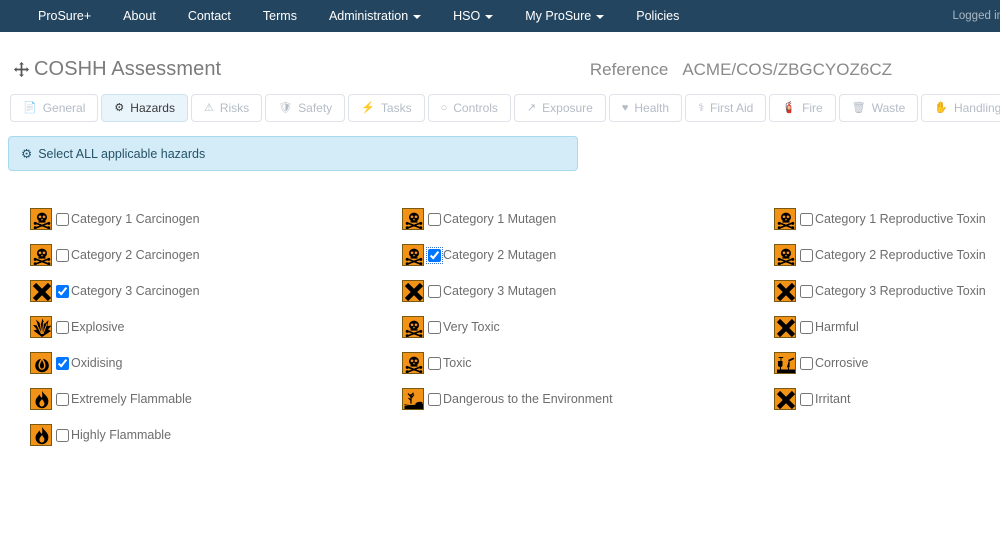 Image resolution: width=1000 pixels, height=551 pixels. I want to click on hazard-item: Dangerous to the Environment, so click(588, 399).